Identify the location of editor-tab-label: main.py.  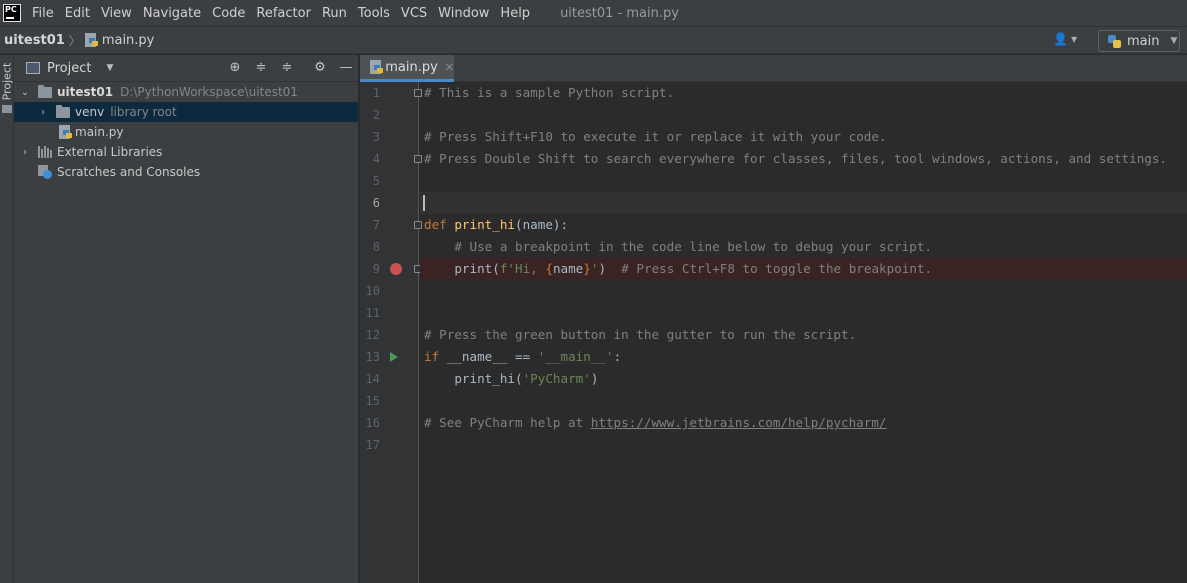
(411, 67).